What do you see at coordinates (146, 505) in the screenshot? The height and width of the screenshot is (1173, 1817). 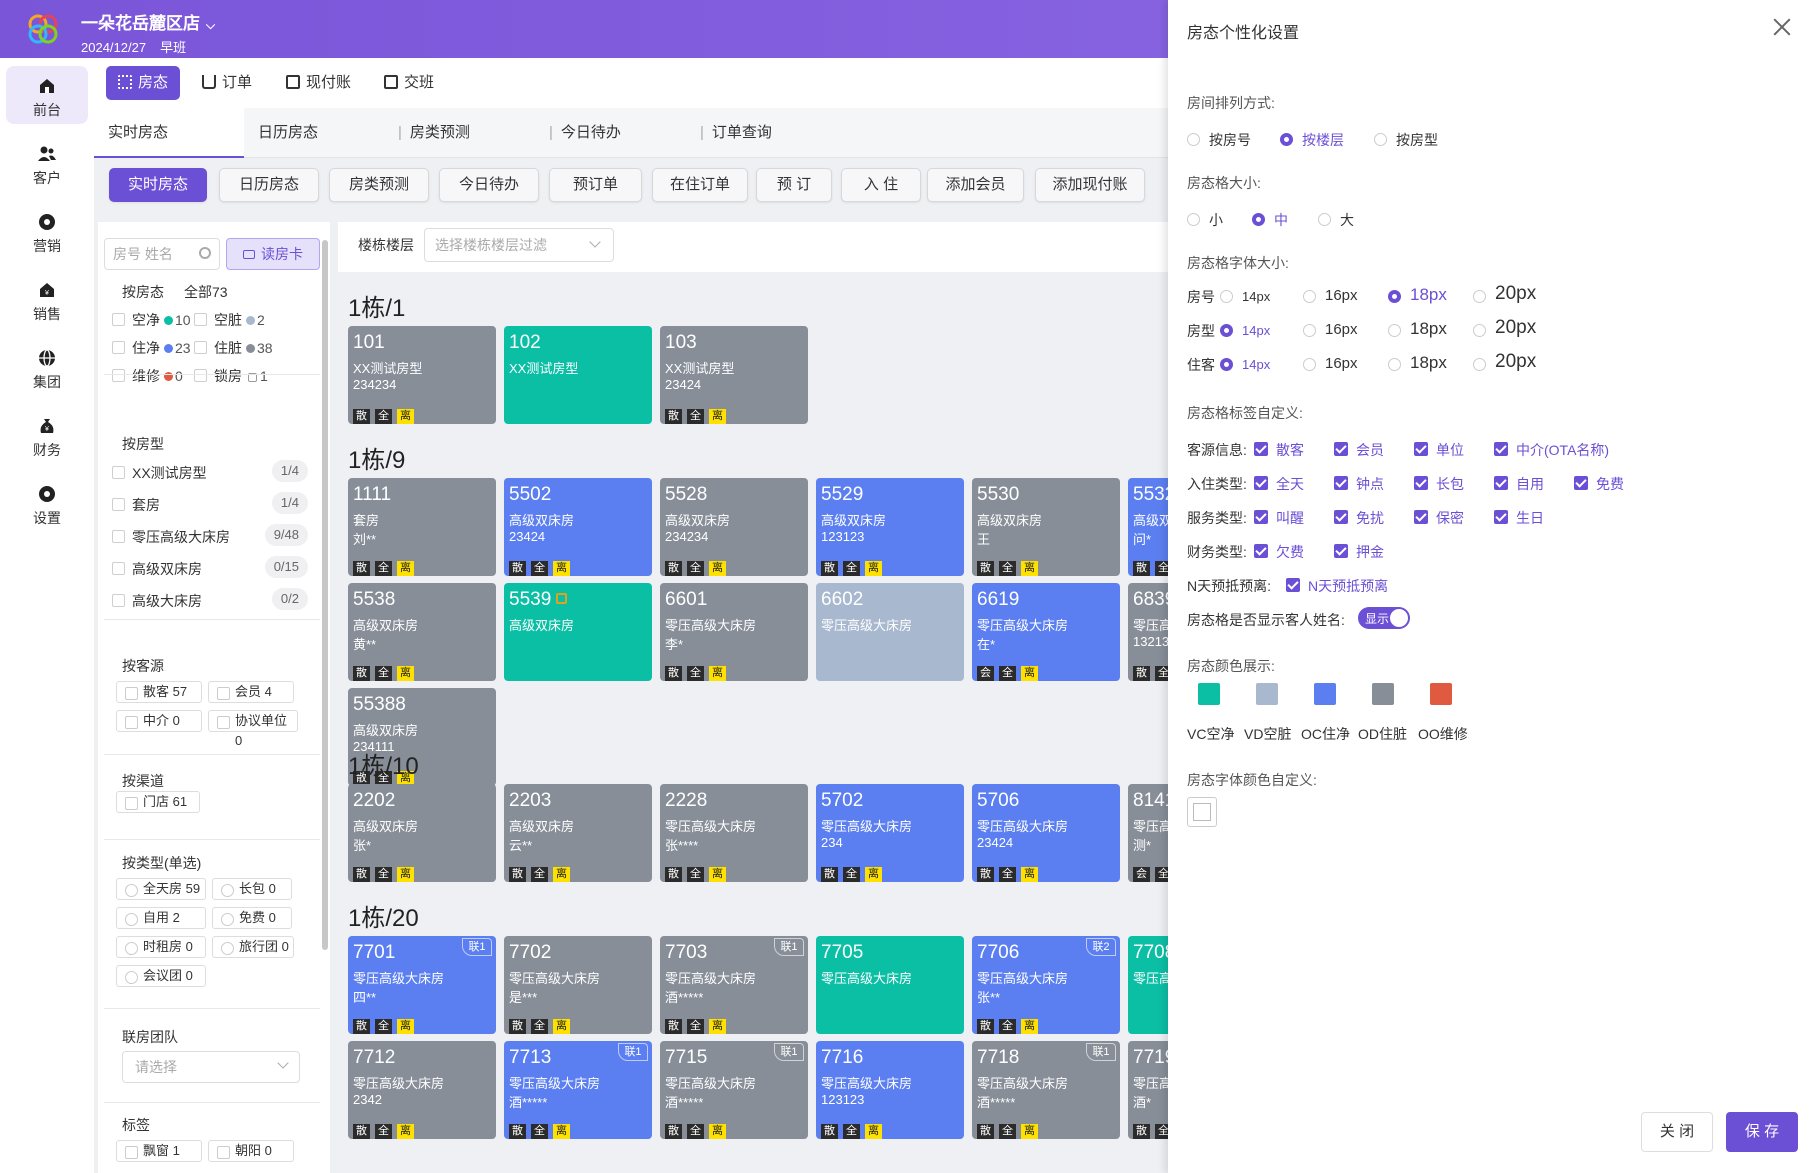 I see `roomtype-item: 套房` at bounding box center [146, 505].